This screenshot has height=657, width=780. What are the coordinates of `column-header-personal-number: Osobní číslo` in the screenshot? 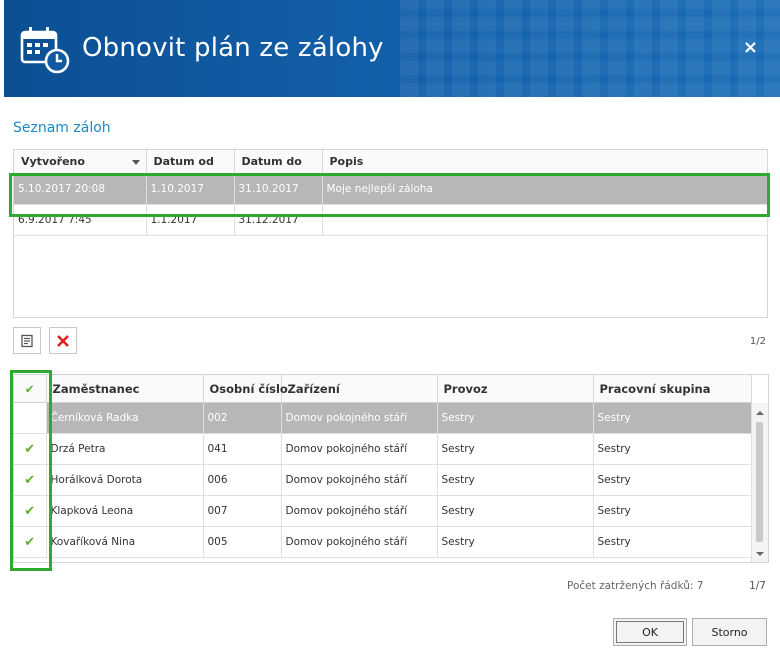 It's located at (245, 389).